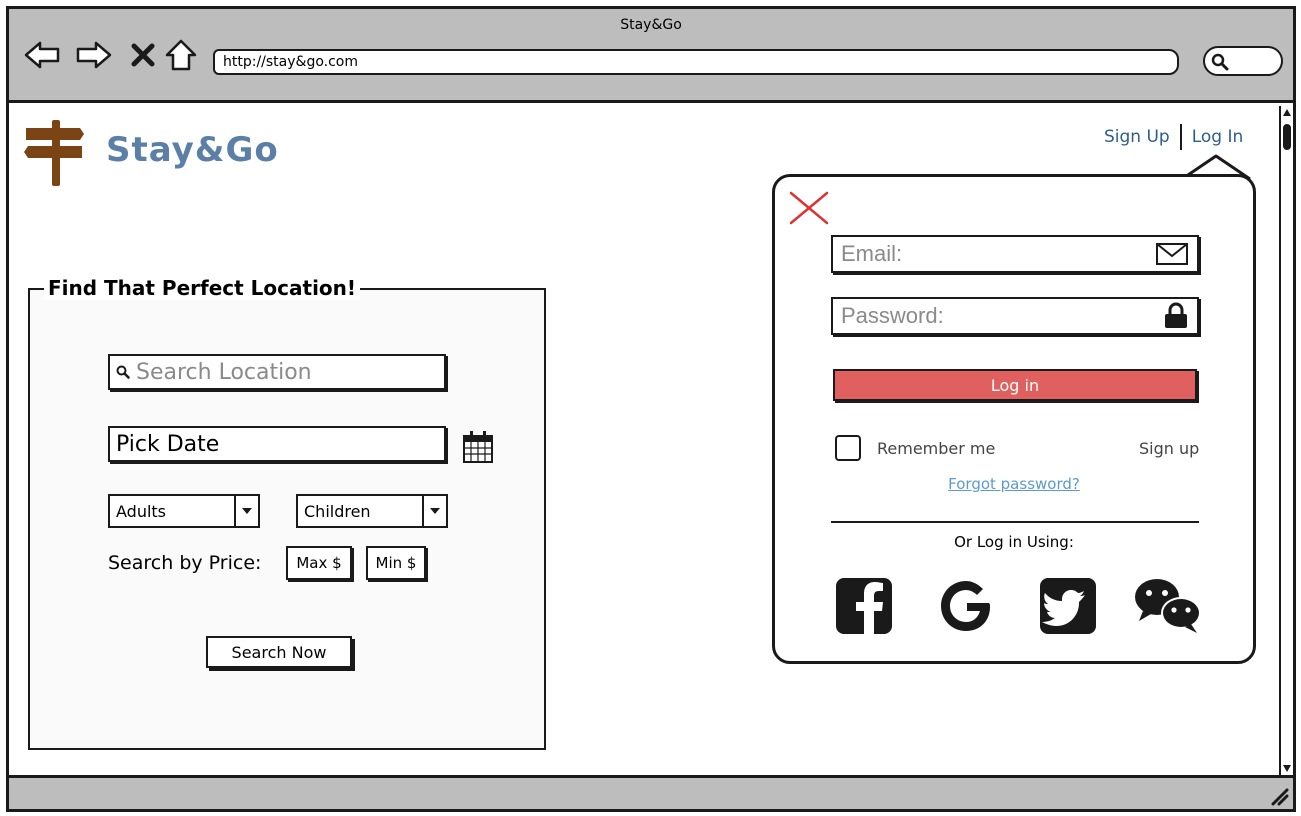  I want to click on home-icon, so click(181, 55).